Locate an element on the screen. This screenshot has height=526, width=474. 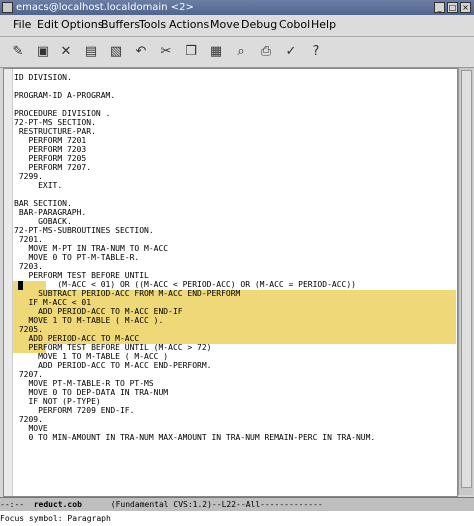
save-icon: ▤ is located at coordinates (91, 52).